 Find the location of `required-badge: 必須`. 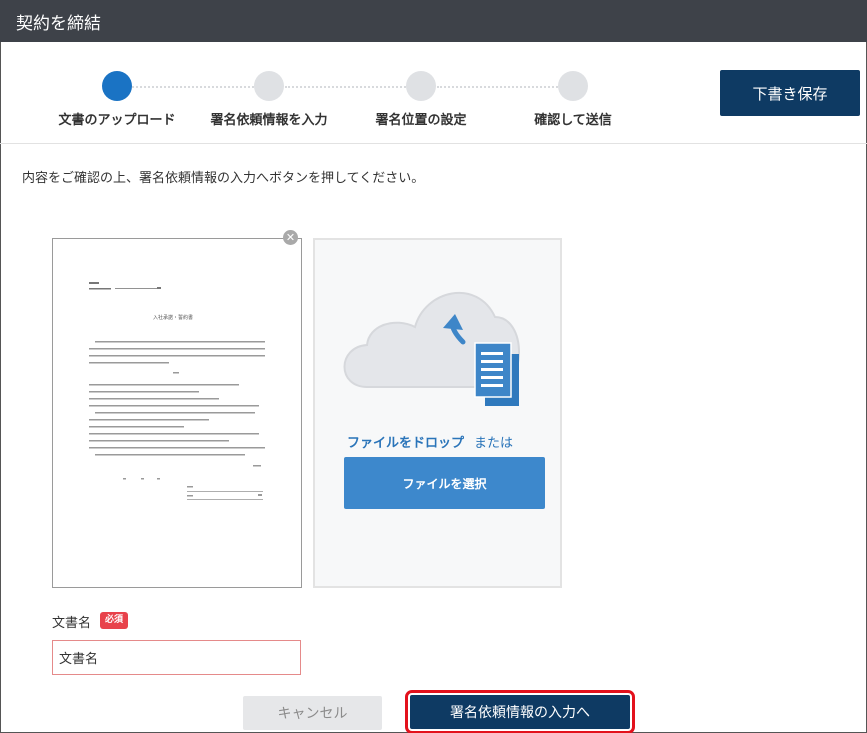

required-badge: 必須 is located at coordinates (114, 620).